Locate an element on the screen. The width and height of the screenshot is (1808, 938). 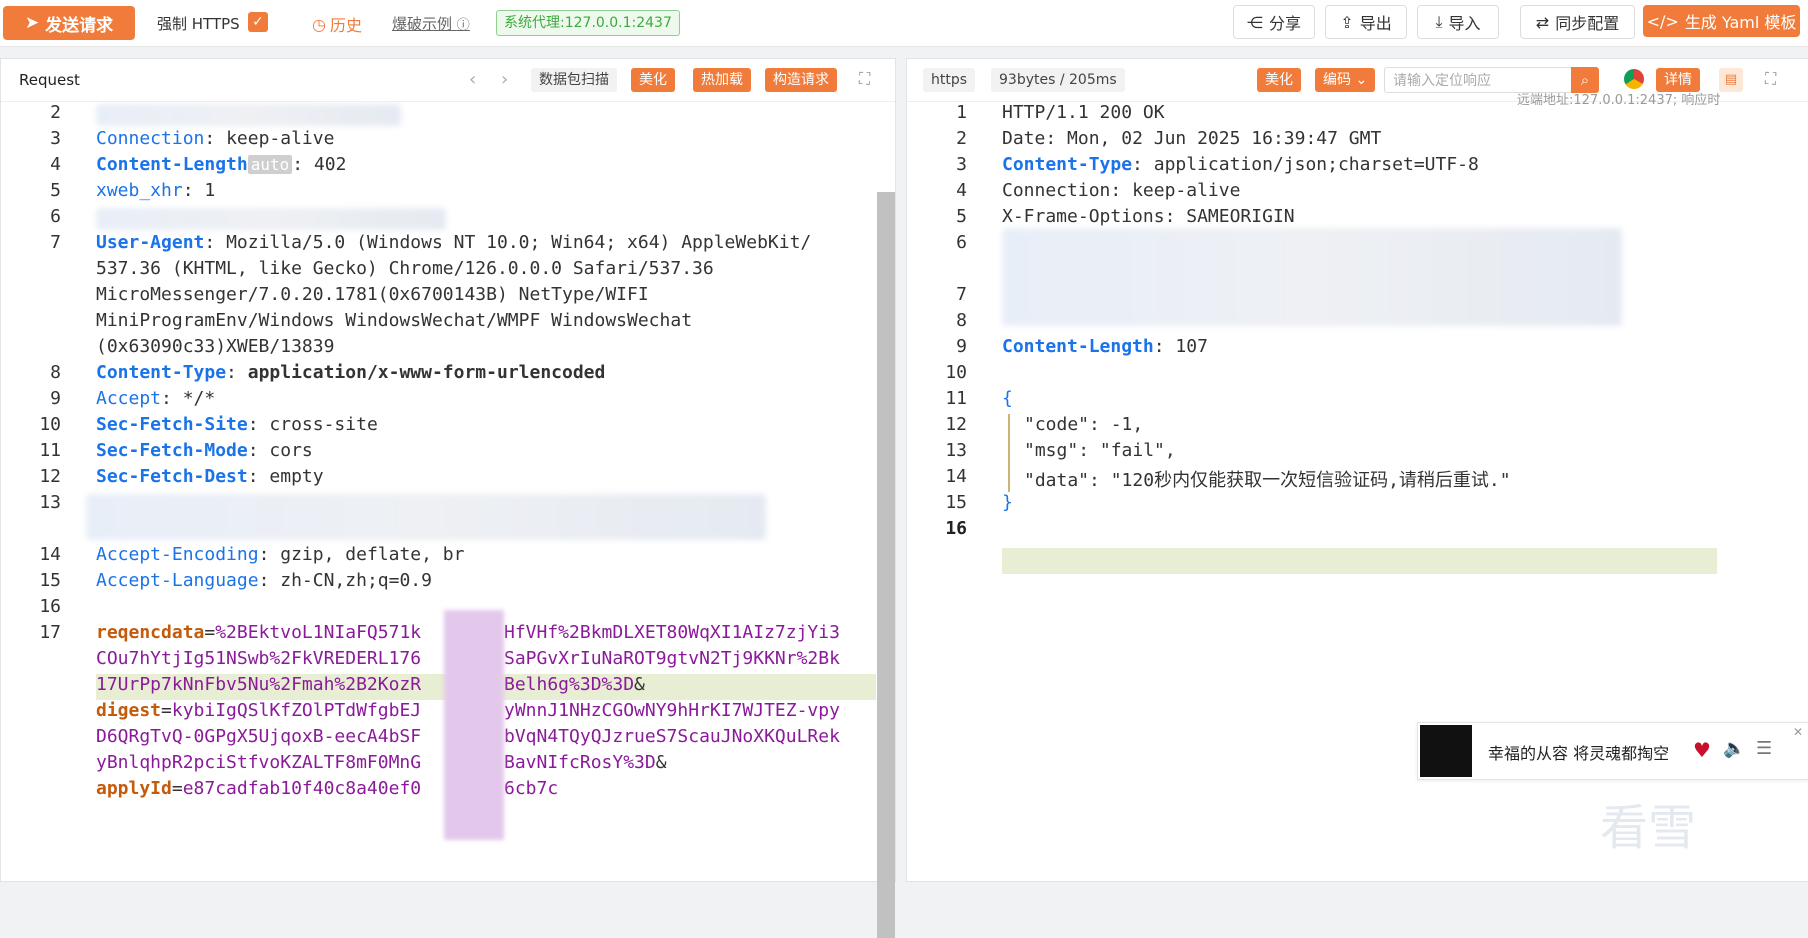
remote-address-info: 远端地址:127.0.0.1:2437; 响应时 is located at coordinates (1619, 100).